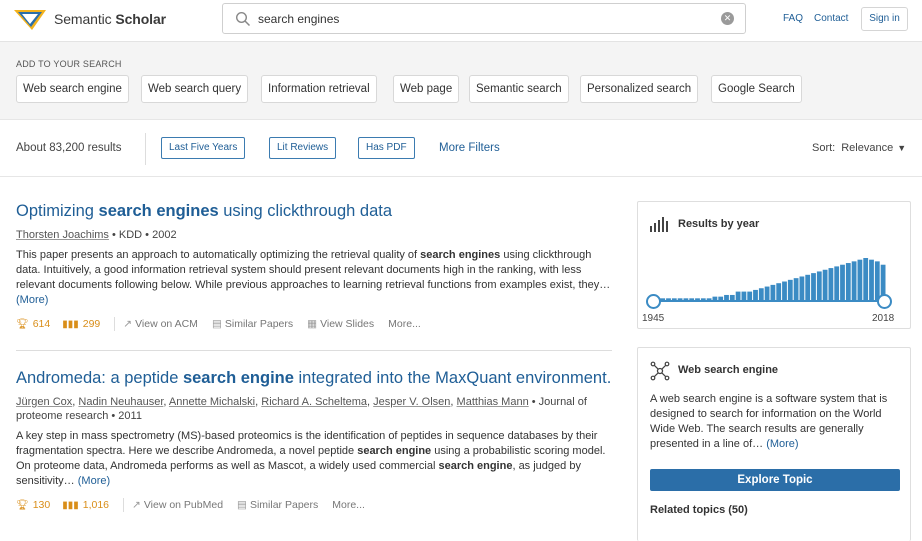  What do you see at coordinates (62, 235) in the screenshot?
I see `author-link: Thorsten Joachims` at bounding box center [62, 235].